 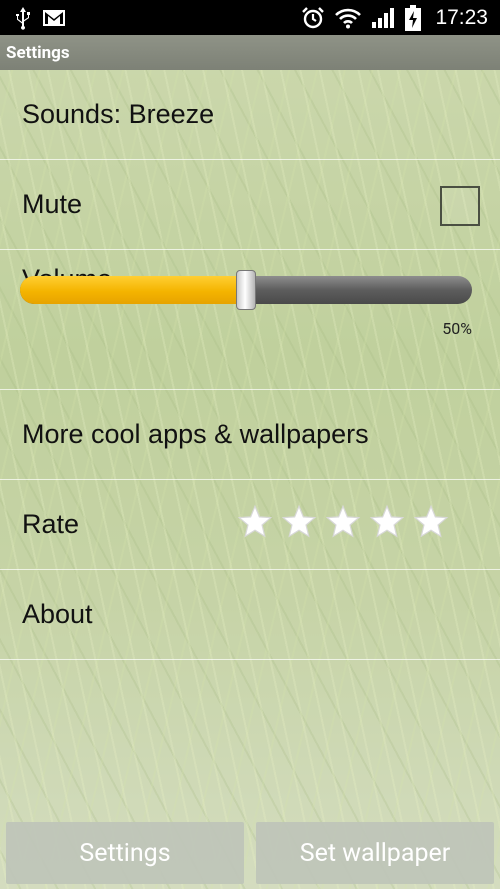 What do you see at coordinates (195, 434) in the screenshot?
I see `more-apps-label: More cool apps & wallpapers` at bounding box center [195, 434].